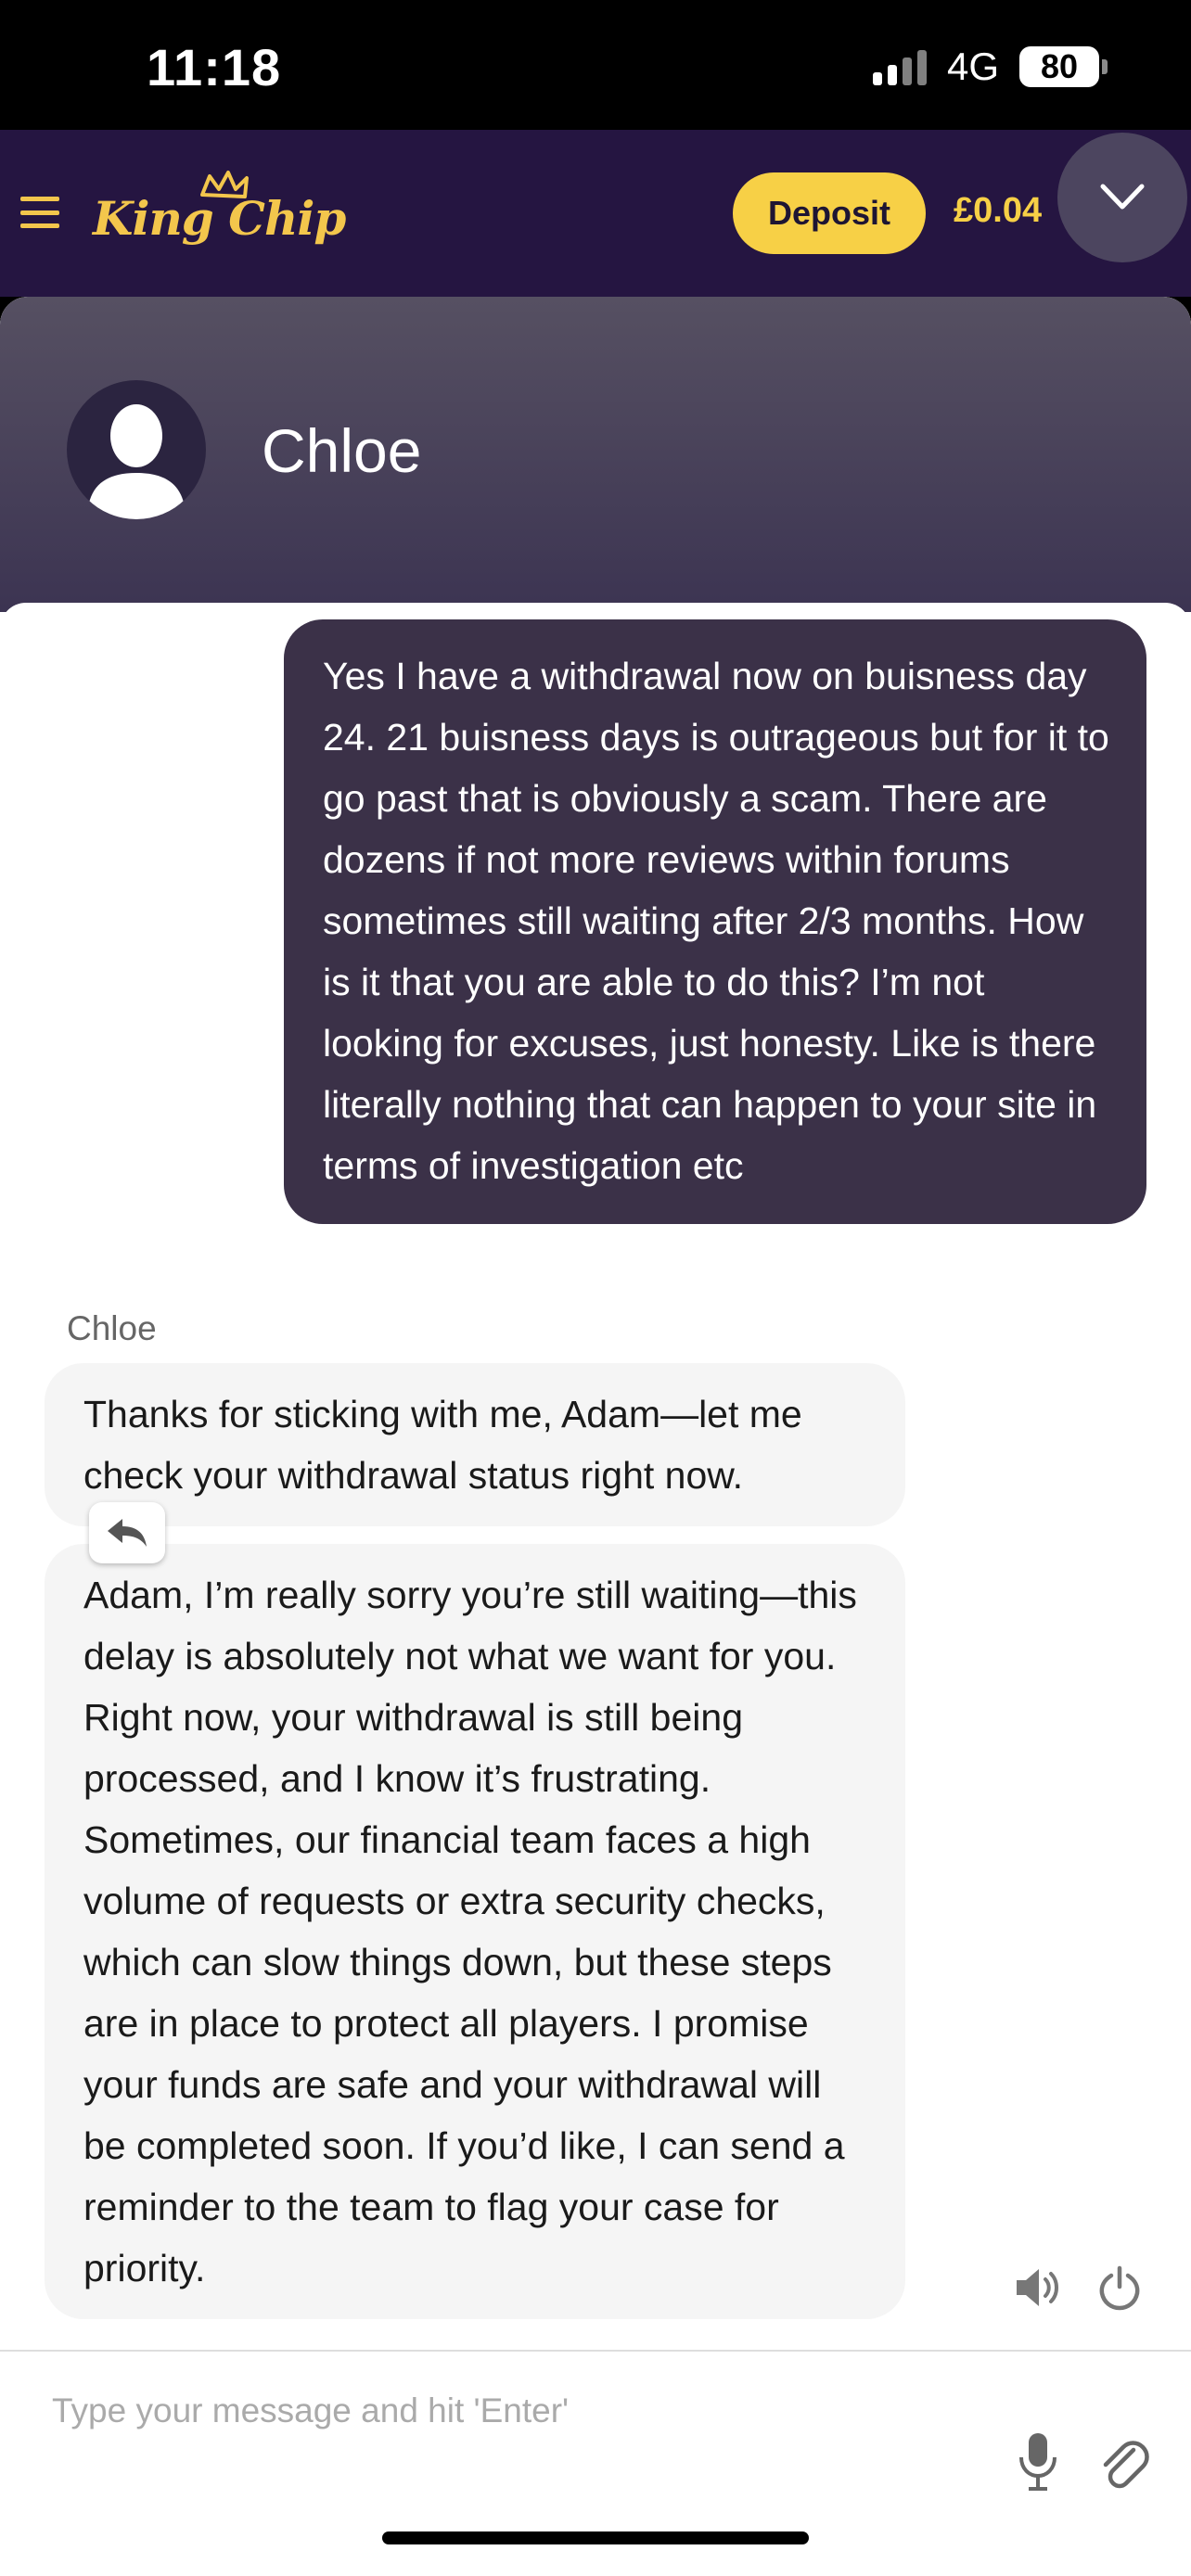 The image size is (1191, 2576). Describe the element at coordinates (136, 462) in the screenshot. I see `person-icon` at that location.